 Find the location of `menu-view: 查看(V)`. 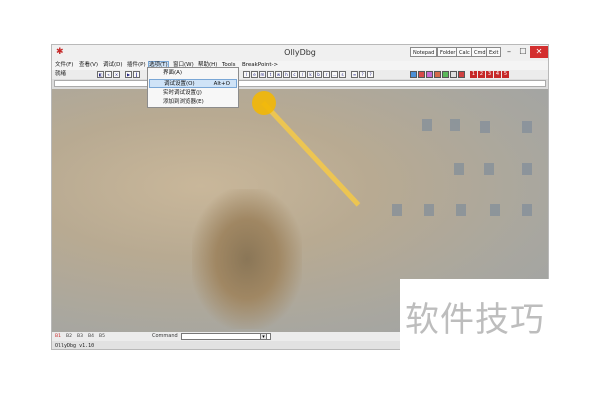

menu-view: 查看(V) is located at coordinates (88, 65).